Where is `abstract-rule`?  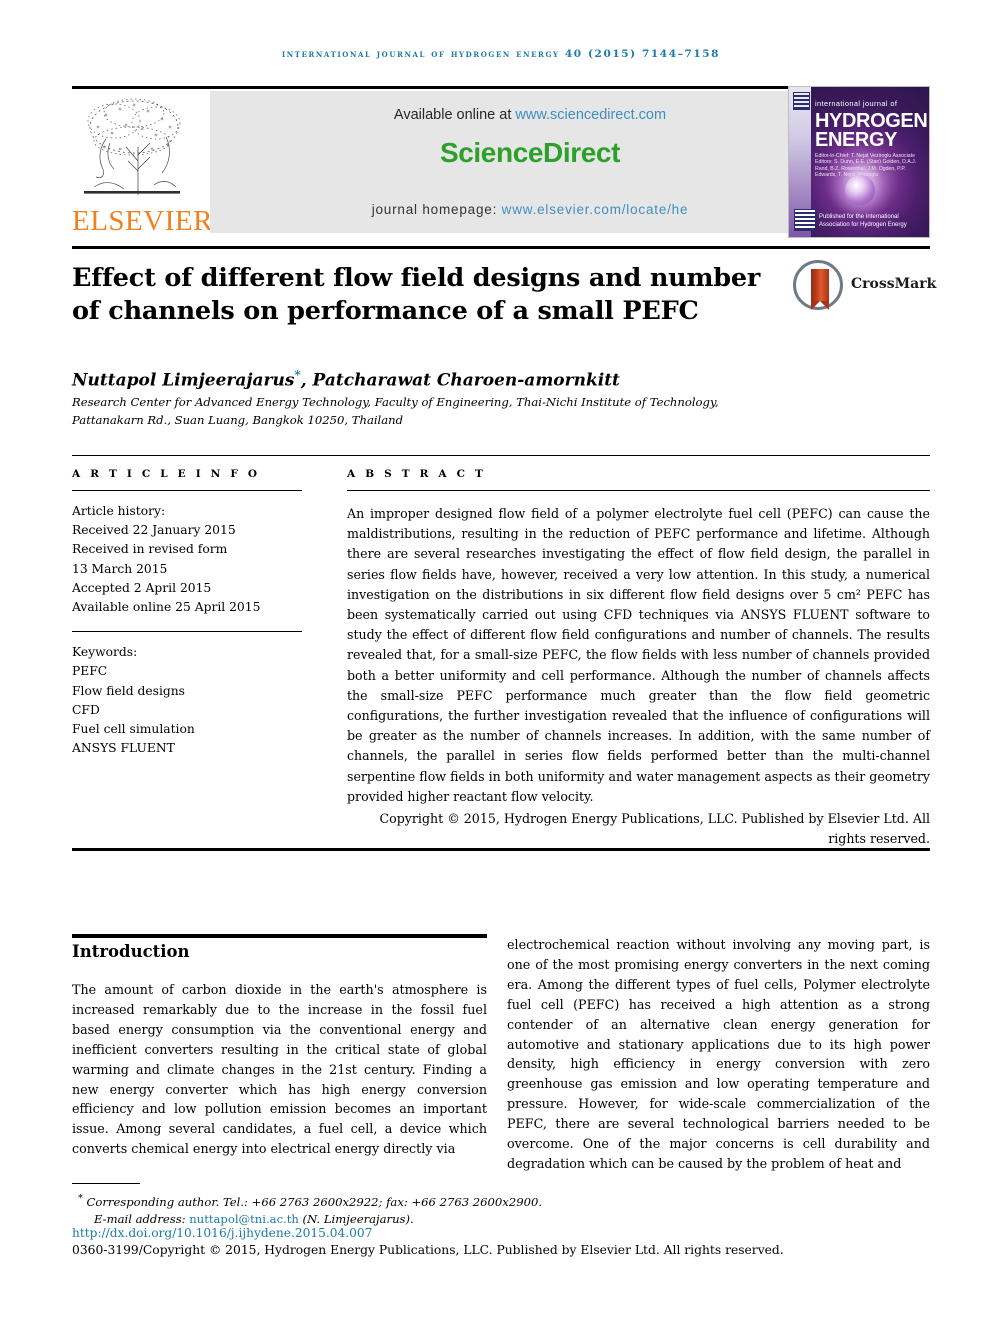 abstract-rule is located at coordinates (638, 490).